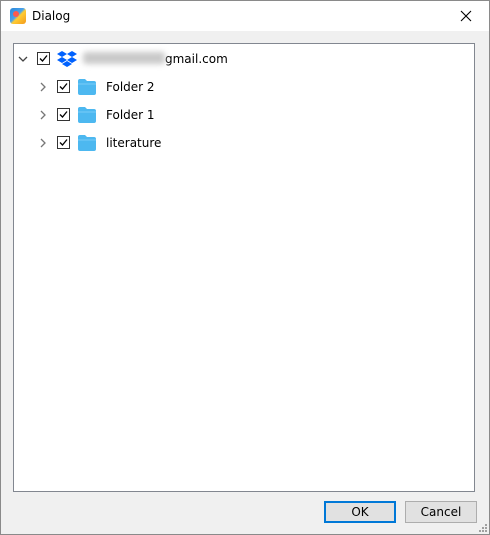  Describe the element at coordinates (244, 143) in the screenshot. I see `tree-row-literature: literature` at that location.